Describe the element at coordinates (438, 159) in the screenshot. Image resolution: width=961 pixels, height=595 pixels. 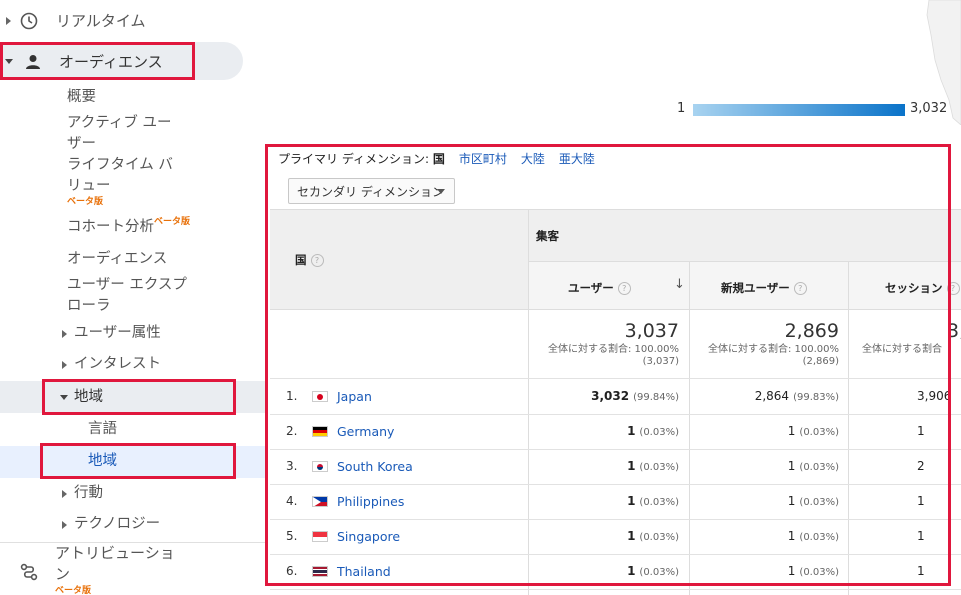
I see `dimension-active-country: 国` at that location.